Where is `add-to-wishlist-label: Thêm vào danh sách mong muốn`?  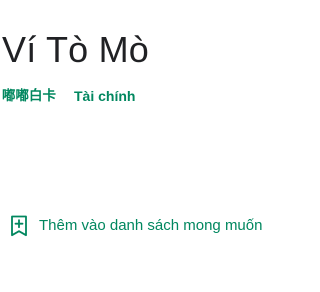
add-to-wishlist-label: Thêm vào danh sách mong muốn is located at coordinates (151, 225).